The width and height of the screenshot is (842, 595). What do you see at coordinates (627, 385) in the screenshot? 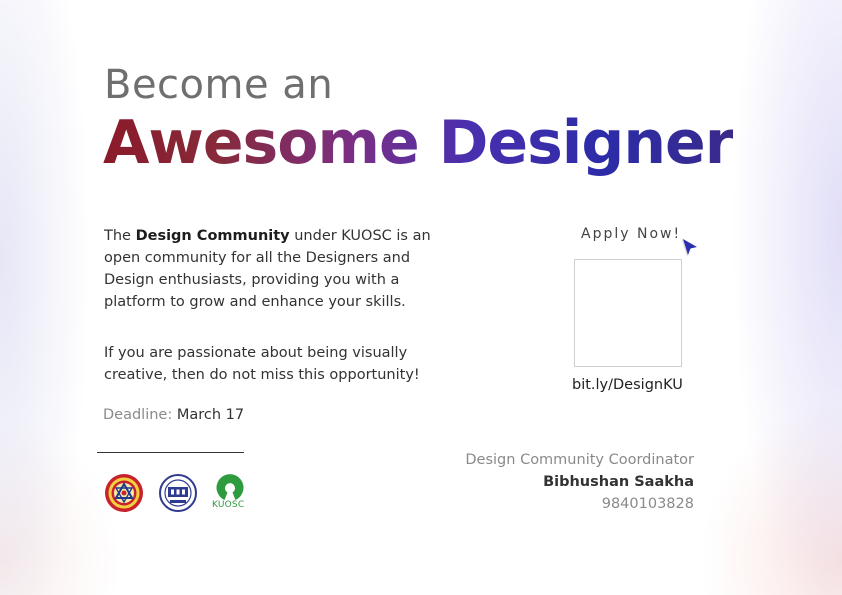
I see `apply-link: bit.ly/DesignKU` at bounding box center [627, 385].